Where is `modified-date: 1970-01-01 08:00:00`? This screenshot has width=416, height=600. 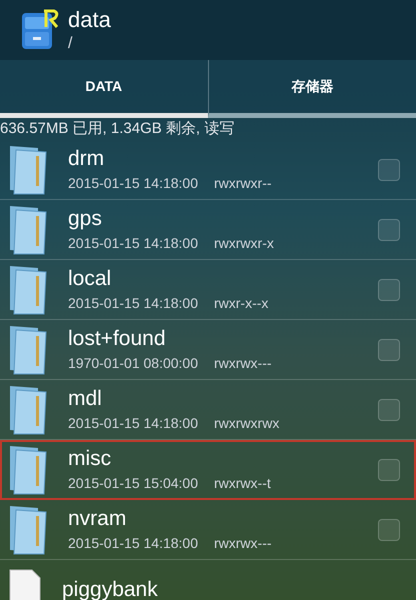
modified-date: 1970-01-01 08:00:00 is located at coordinates (133, 363).